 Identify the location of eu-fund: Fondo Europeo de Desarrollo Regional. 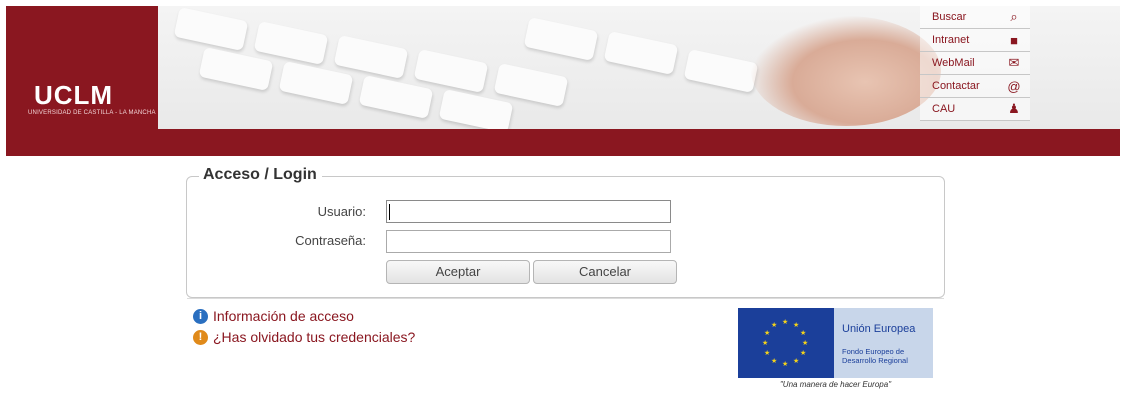
(875, 356).